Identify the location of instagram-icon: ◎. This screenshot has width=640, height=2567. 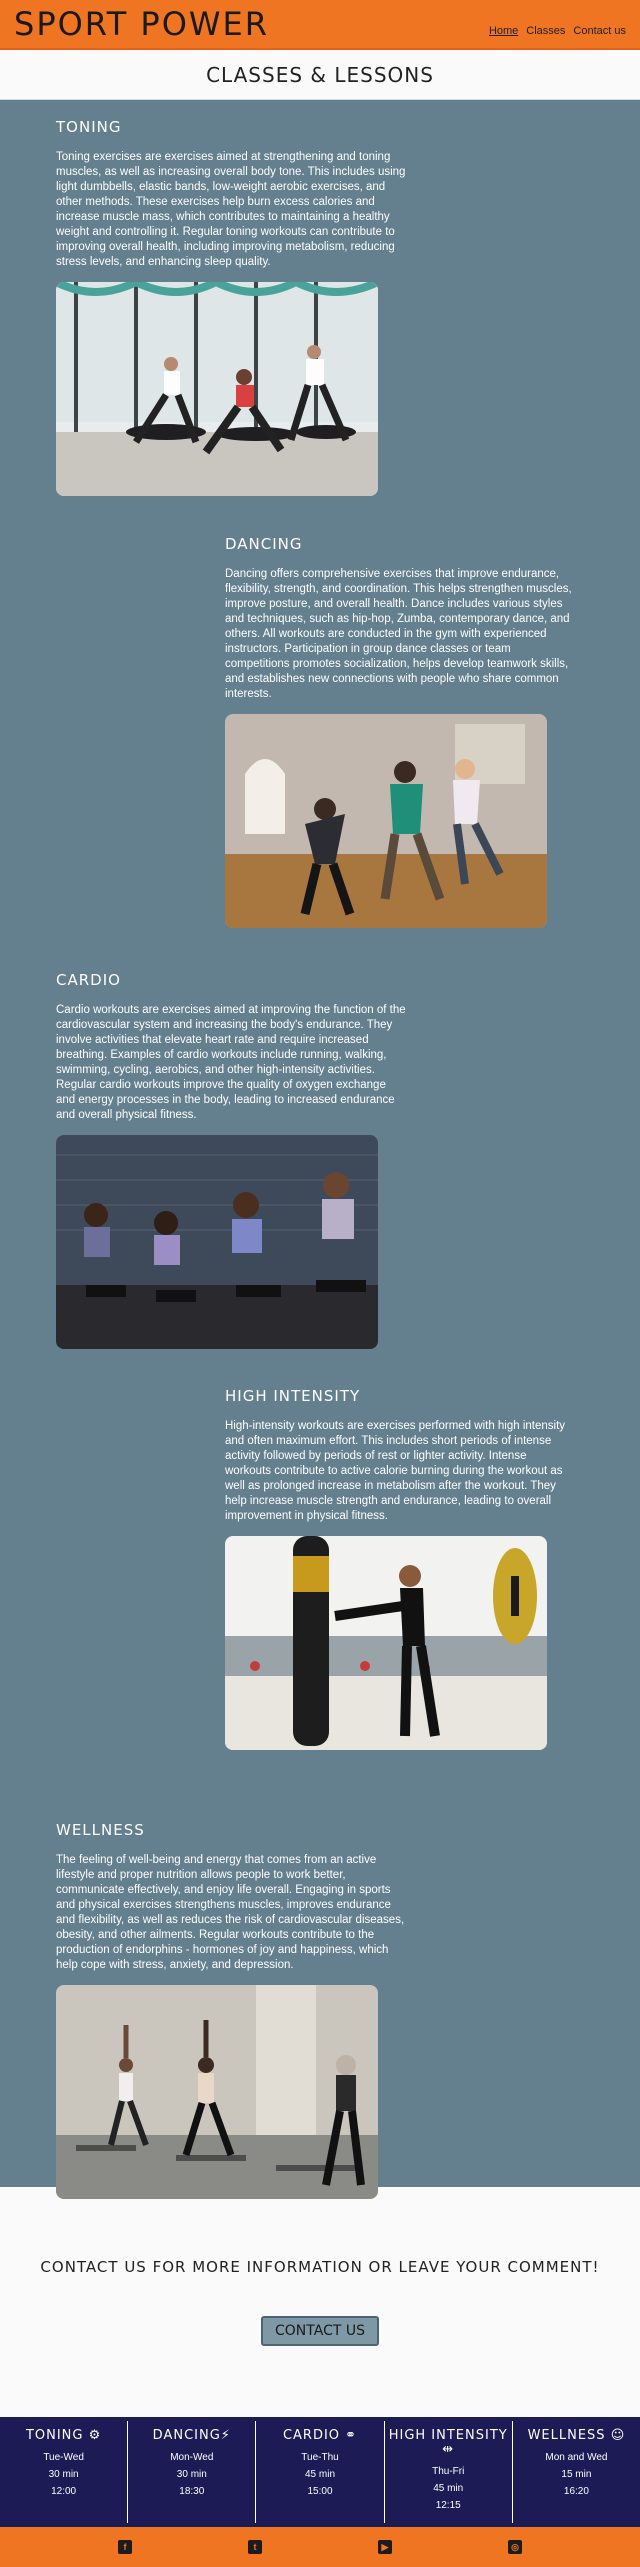
(515, 2547).